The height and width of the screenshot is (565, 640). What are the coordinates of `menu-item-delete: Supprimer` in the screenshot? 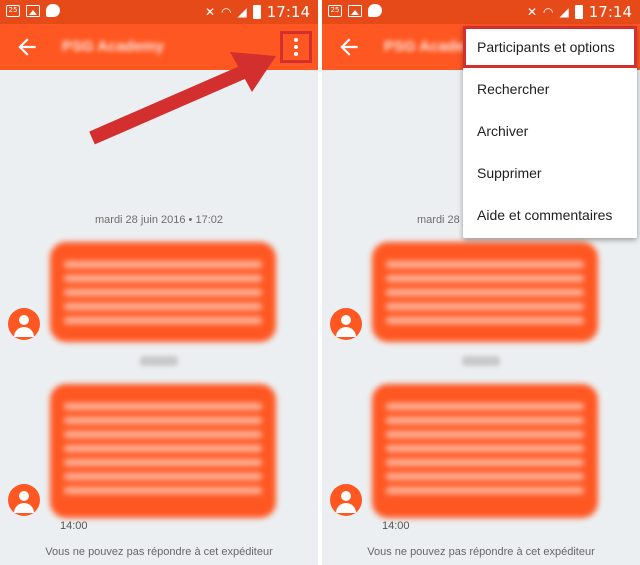 It's located at (550, 173).